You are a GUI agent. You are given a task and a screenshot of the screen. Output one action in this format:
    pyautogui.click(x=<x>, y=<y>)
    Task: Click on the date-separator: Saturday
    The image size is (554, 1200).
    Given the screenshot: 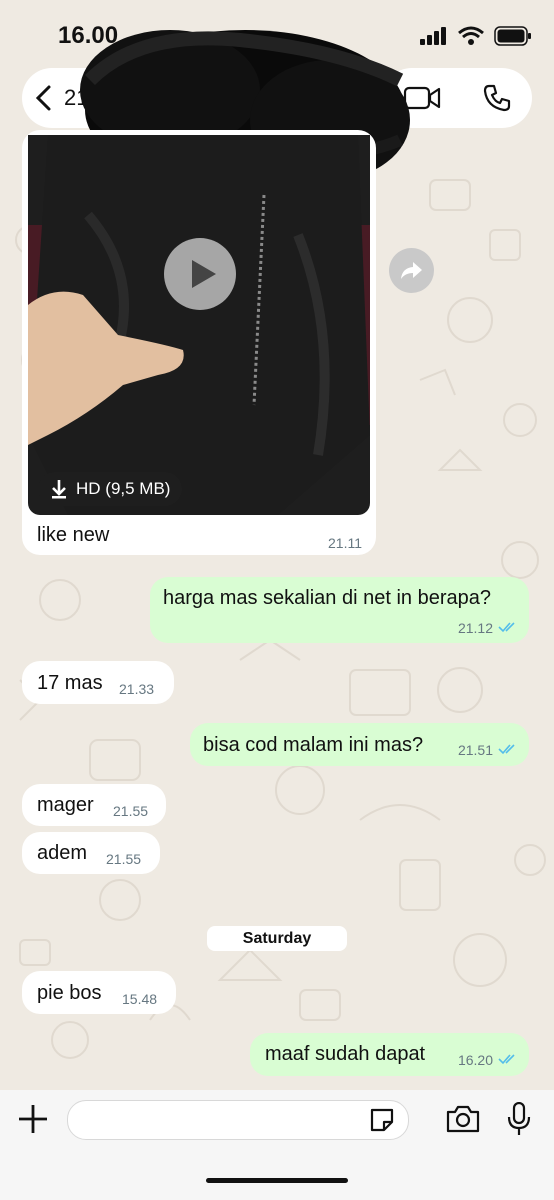 What is the action you would take?
    pyautogui.click(x=277, y=938)
    